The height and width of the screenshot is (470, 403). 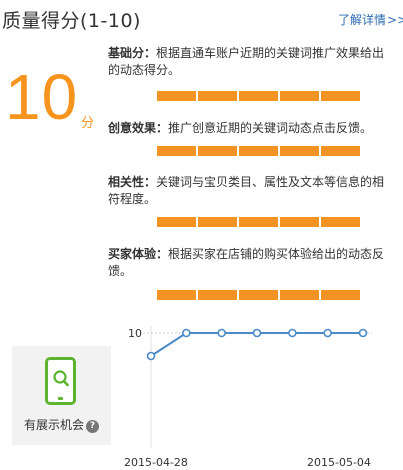 What do you see at coordinates (132, 182) in the screenshot?
I see `metric-label: 相关性：` at bounding box center [132, 182].